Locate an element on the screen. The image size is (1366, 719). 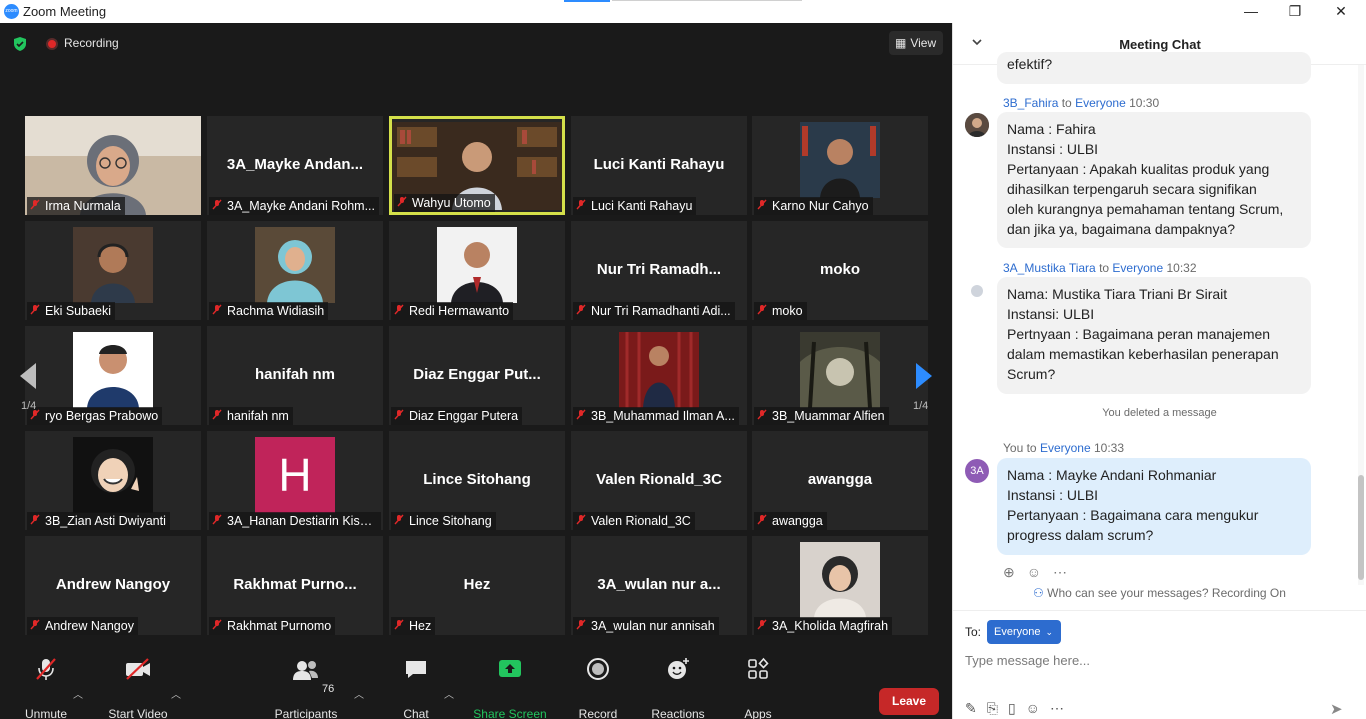
record-button: Record is located at coordinates (598, 684).